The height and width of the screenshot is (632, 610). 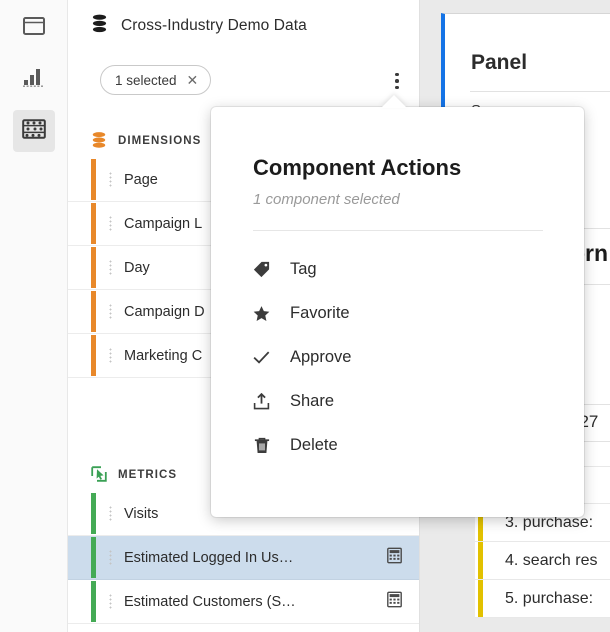 I want to click on star-icon, so click(x=261, y=313).